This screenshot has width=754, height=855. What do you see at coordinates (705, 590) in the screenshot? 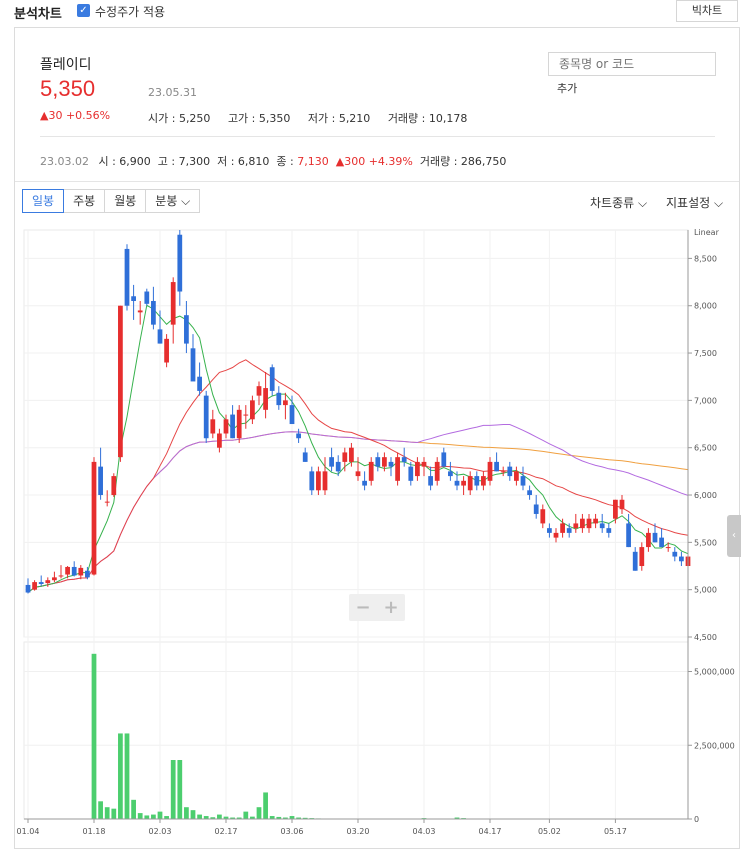
I see `price-tick-label: 5,000` at bounding box center [705, 590].